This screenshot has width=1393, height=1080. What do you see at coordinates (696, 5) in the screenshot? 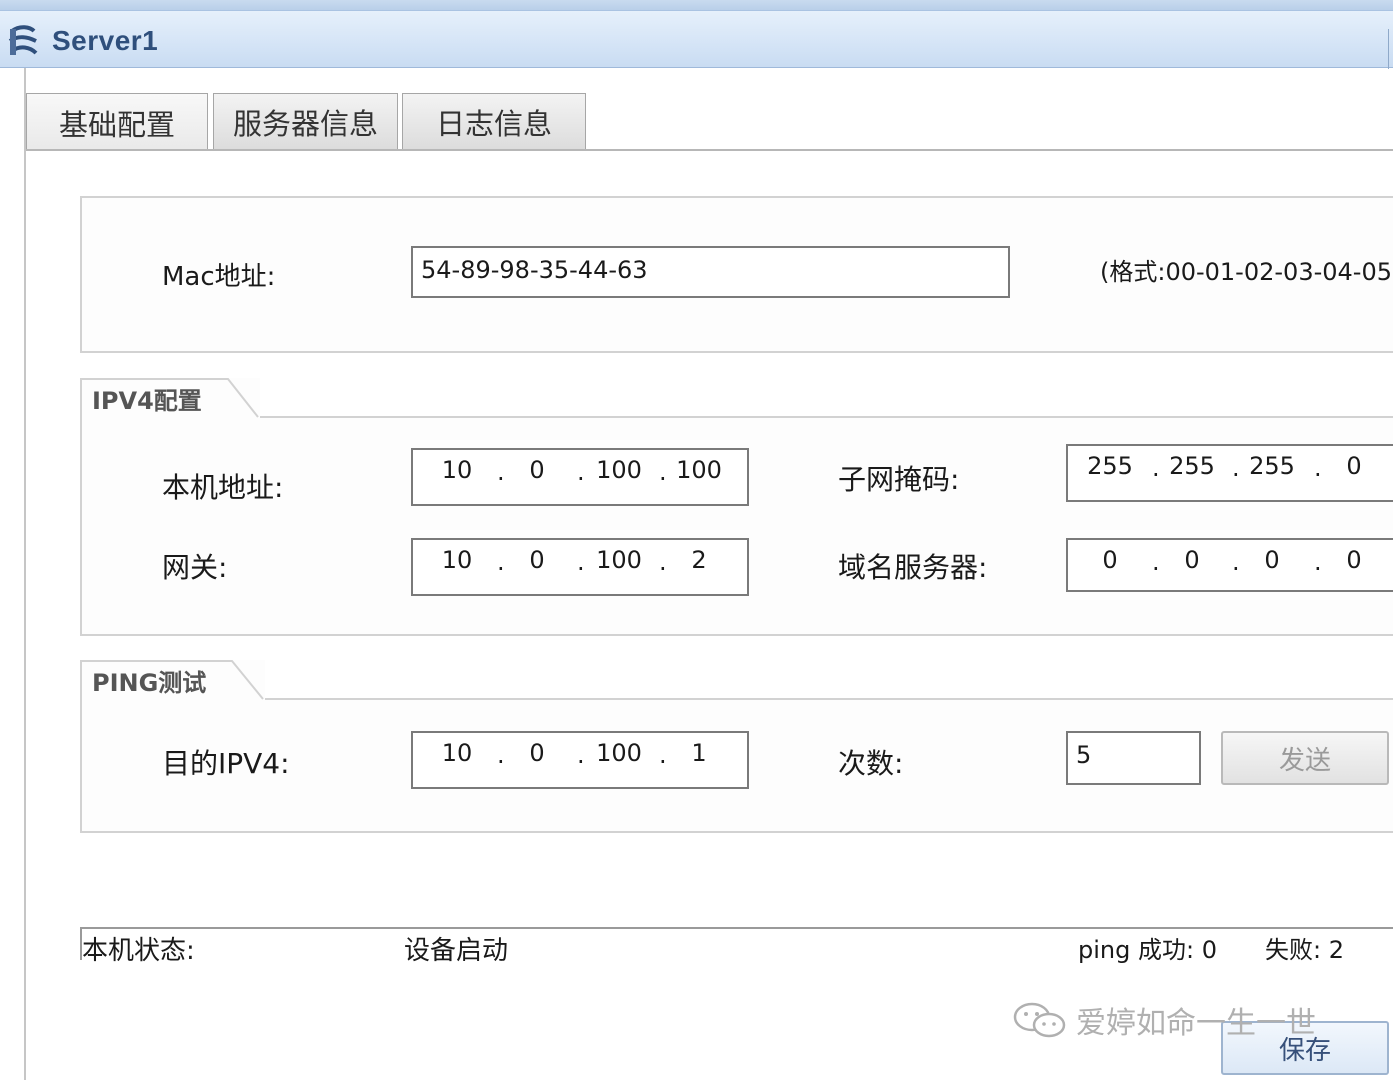
I see `titlebar-top-strip` at bounding box center [696, 5].